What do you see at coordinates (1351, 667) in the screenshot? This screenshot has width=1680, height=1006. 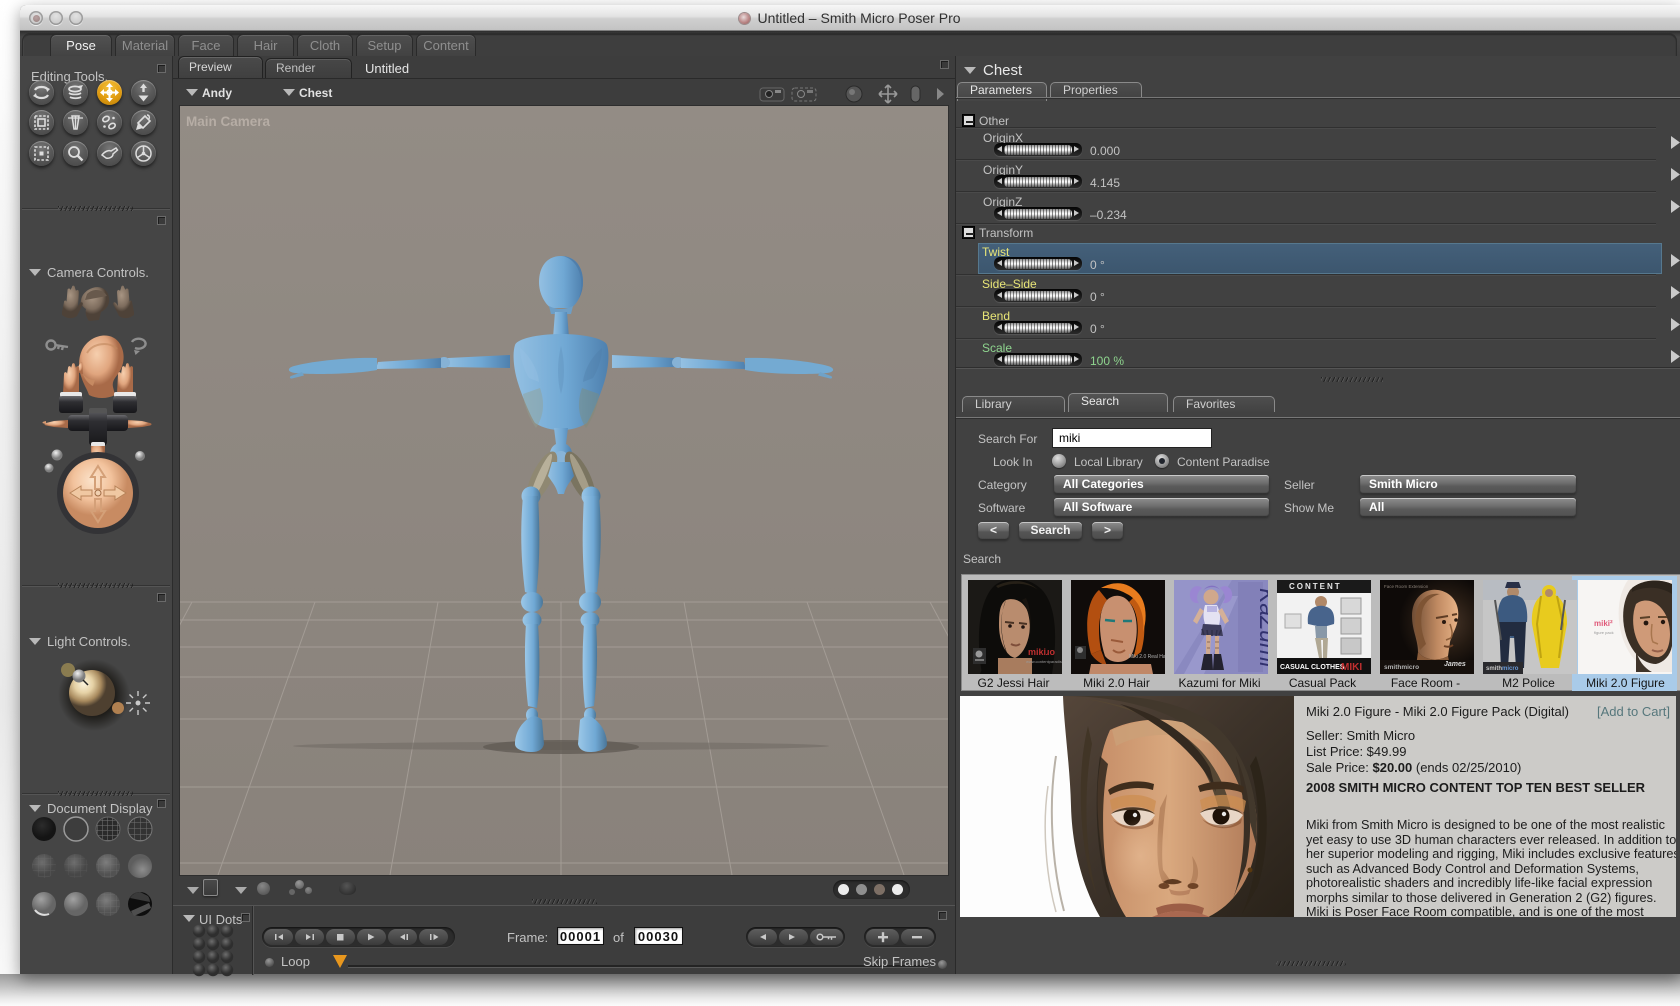 I see `svg-text: MIKI` at bounding box center [1351, 667].